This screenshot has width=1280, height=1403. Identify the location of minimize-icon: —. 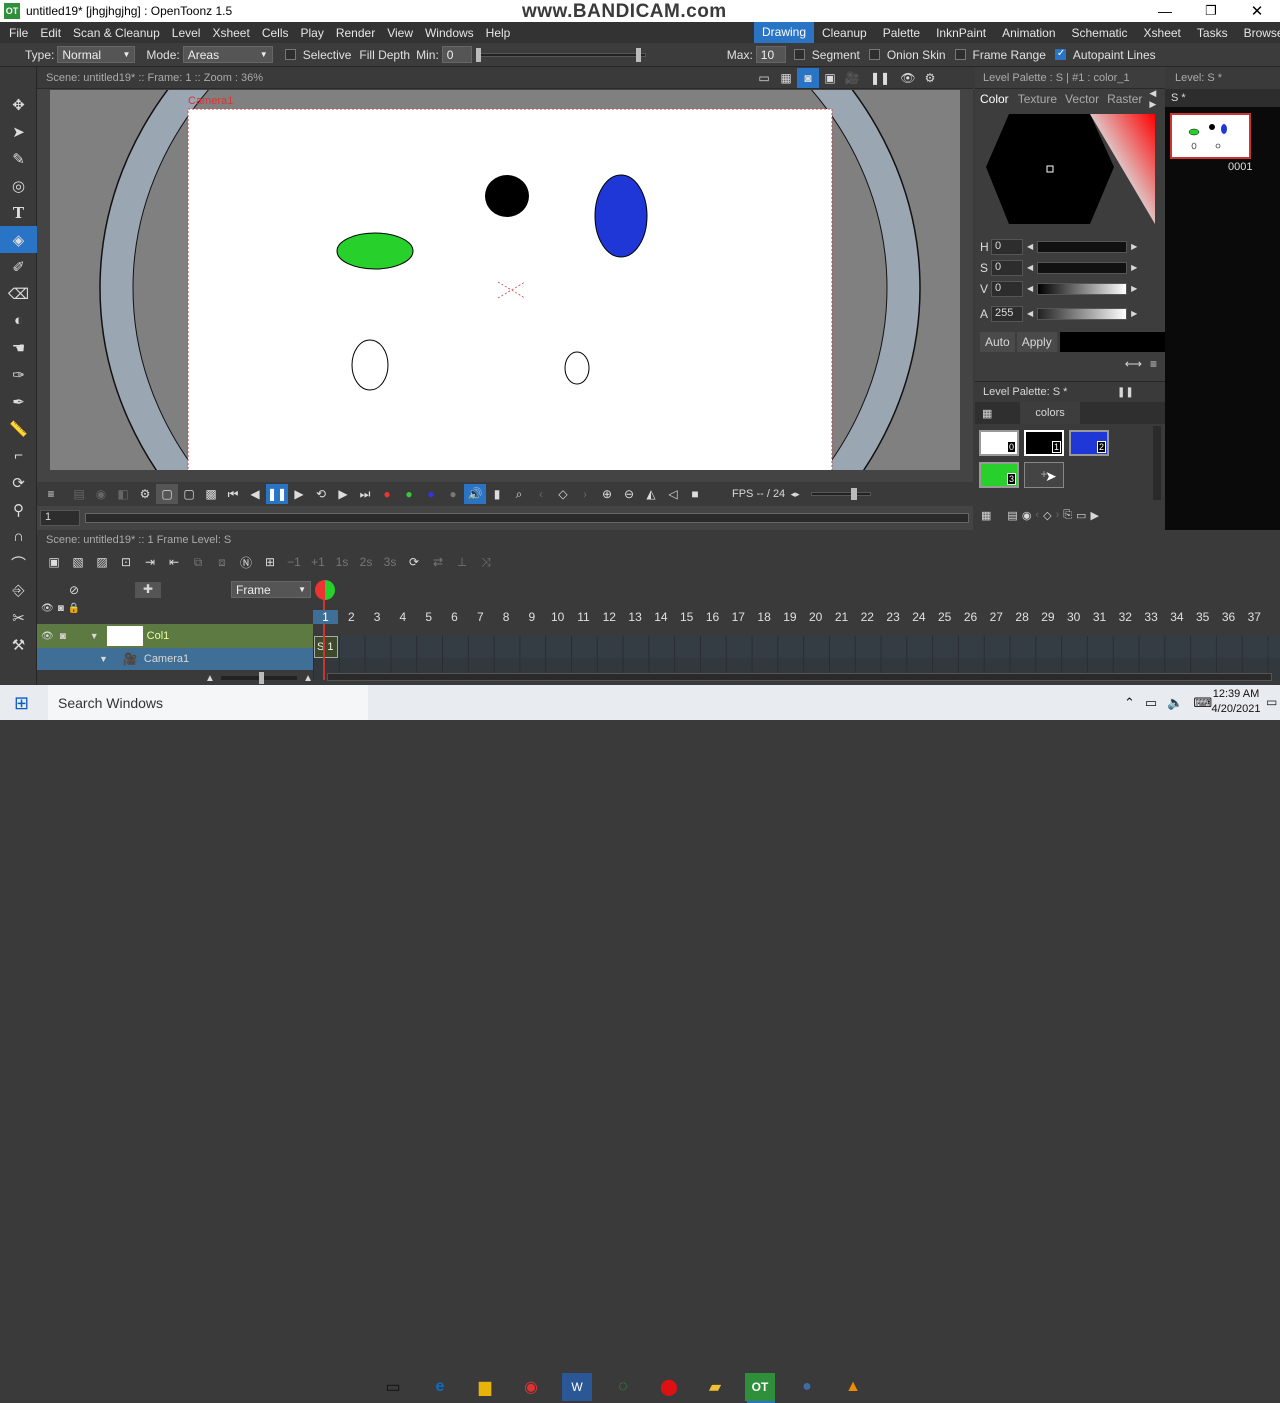
(1165, 11).